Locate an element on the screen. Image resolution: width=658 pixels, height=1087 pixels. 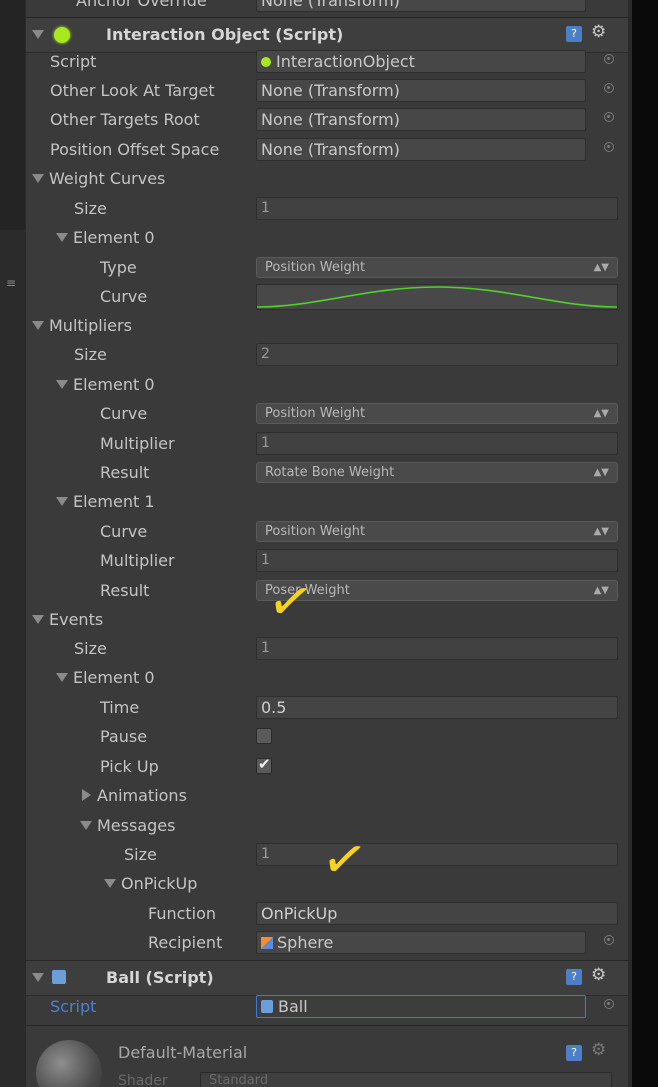
m1-curve-row: Curve Position Weight ▲▼ is located at coordinates (327, 531).